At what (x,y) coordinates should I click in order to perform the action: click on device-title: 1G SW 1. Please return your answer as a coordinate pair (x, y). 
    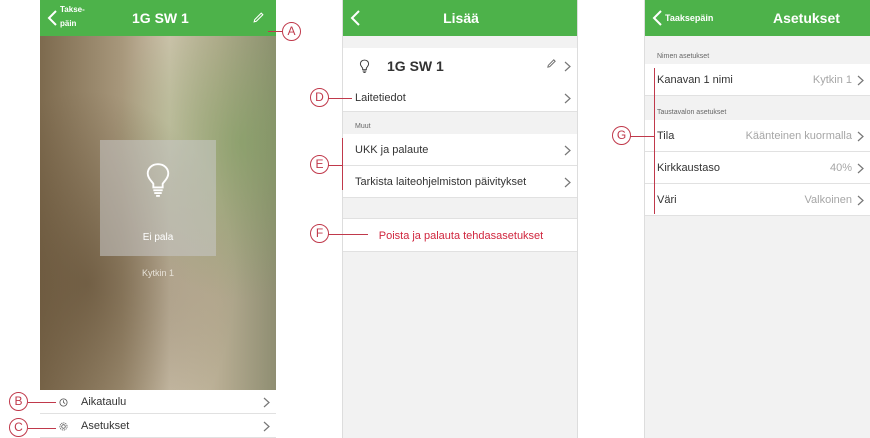
    Looking at the image, I should click on (160, 18).